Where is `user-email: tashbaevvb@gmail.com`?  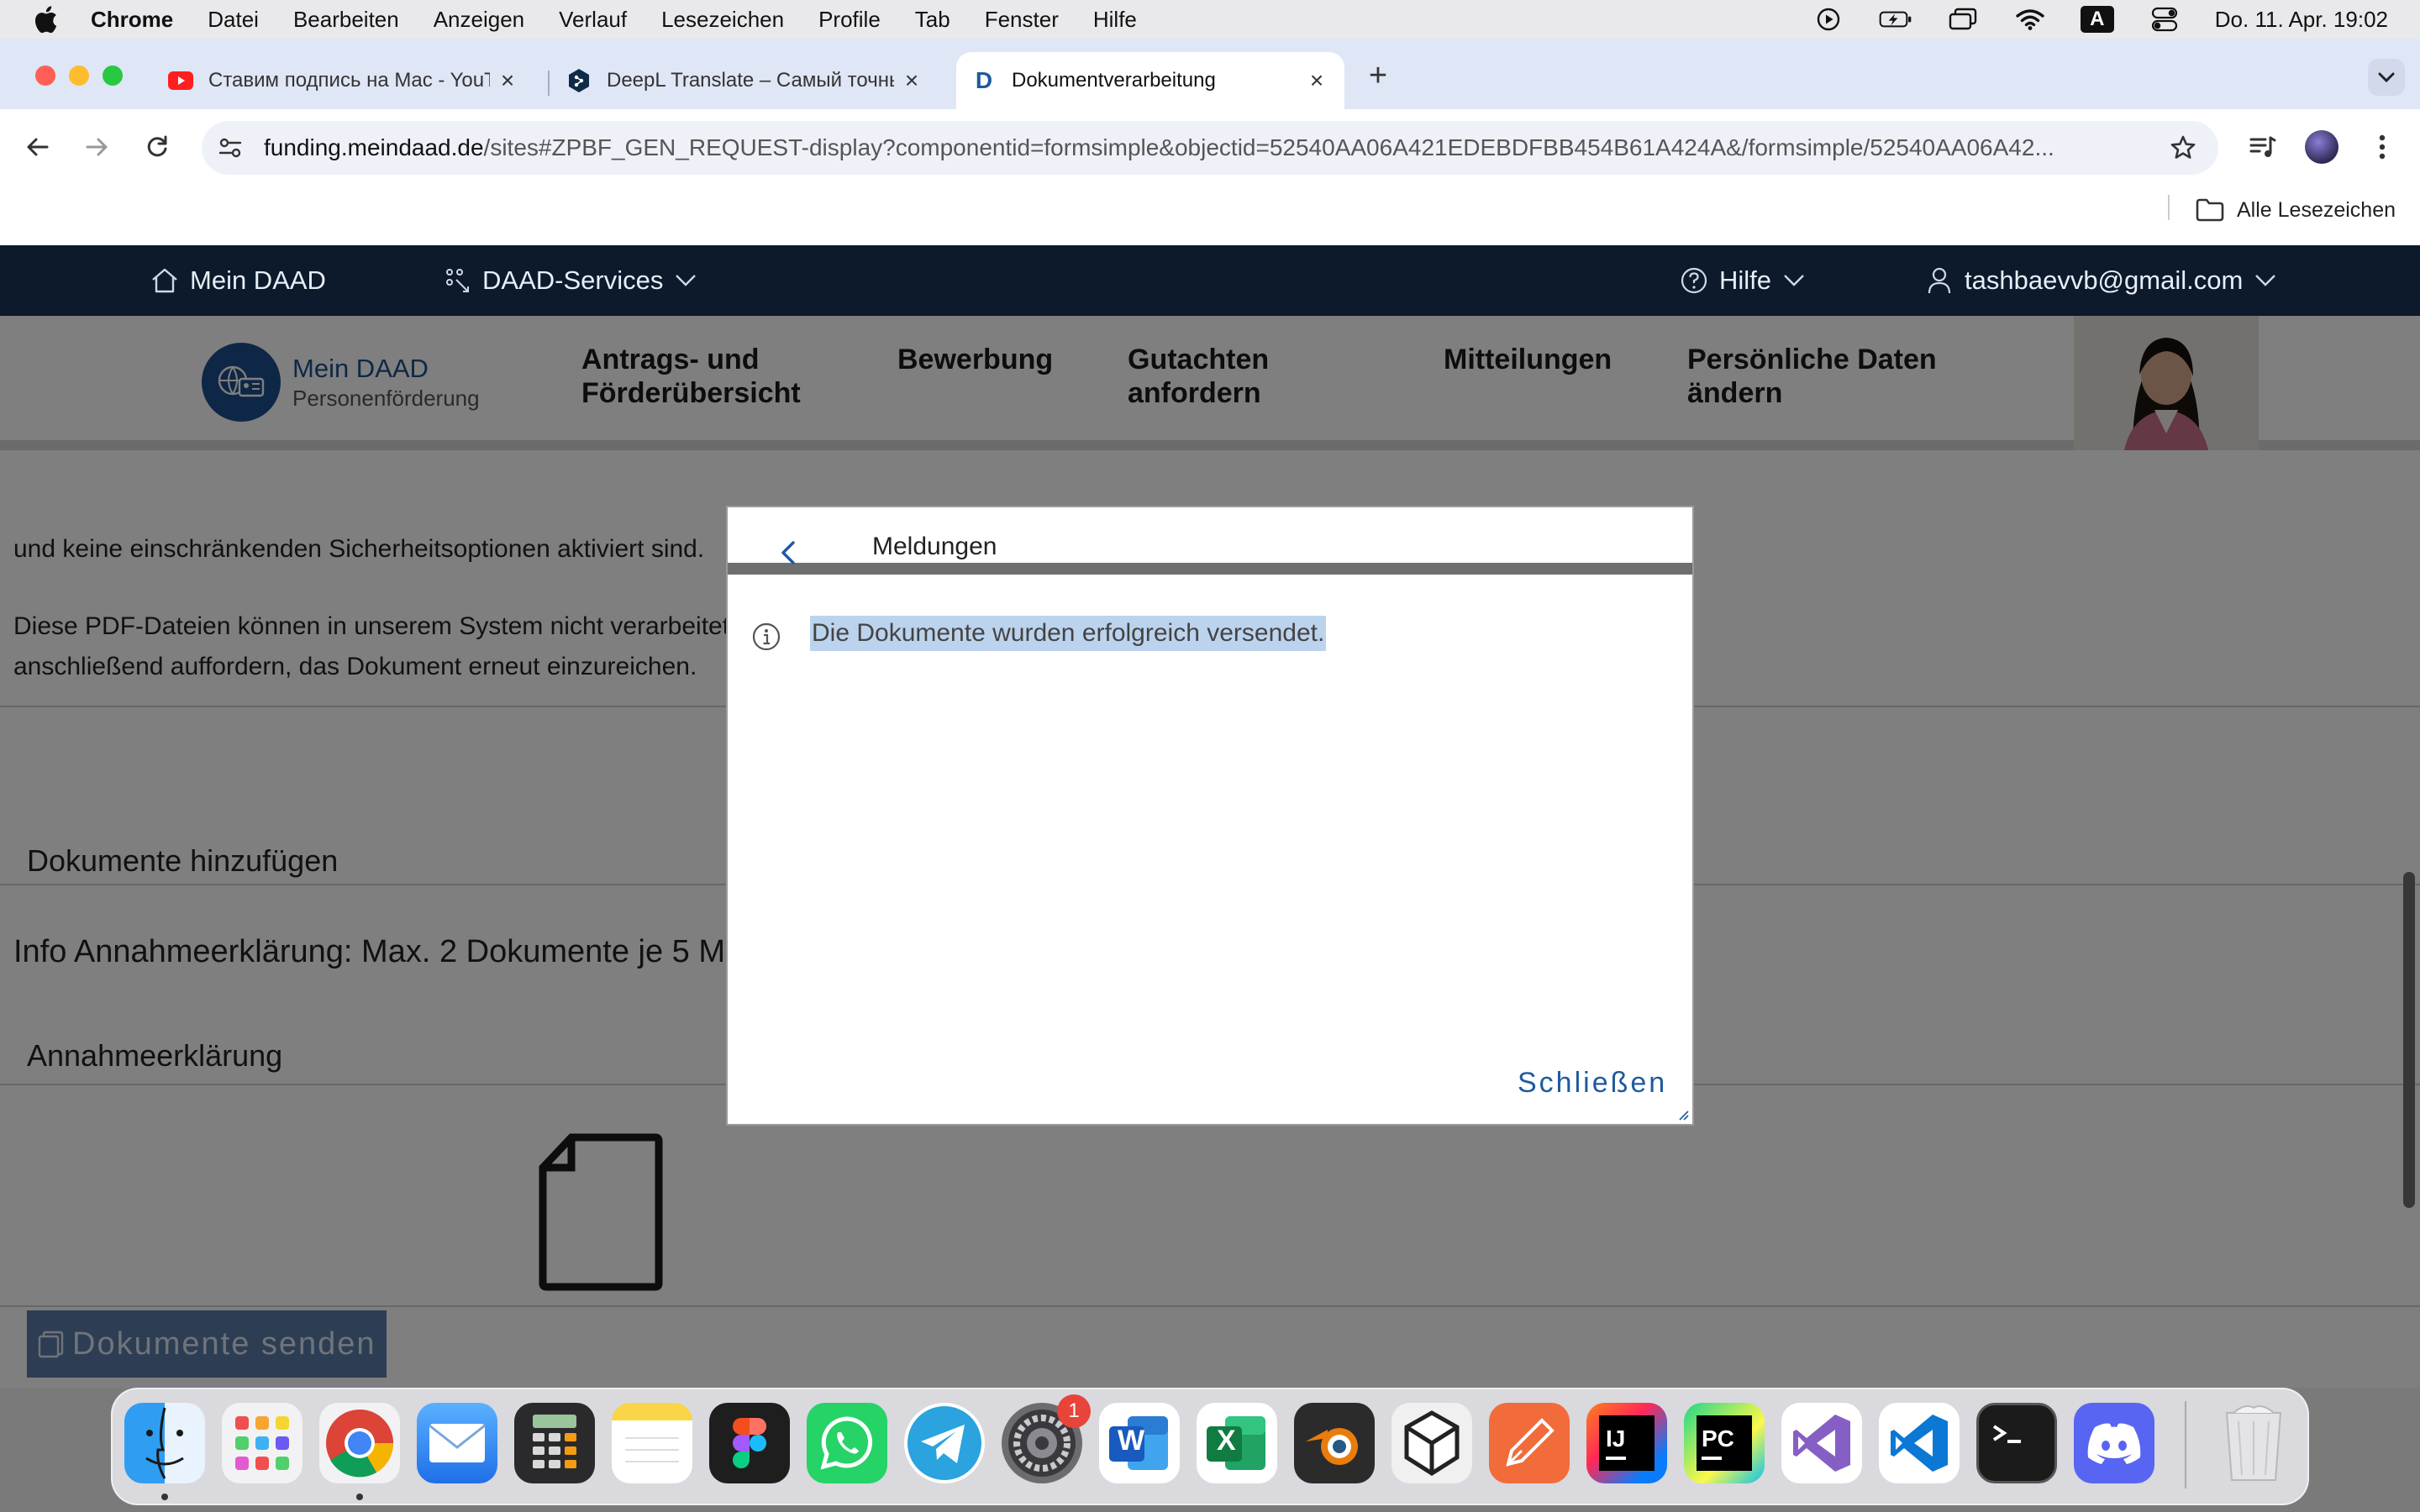 user-email: tashbaevvb@gmail.com is located at coordinates (2104, 280).